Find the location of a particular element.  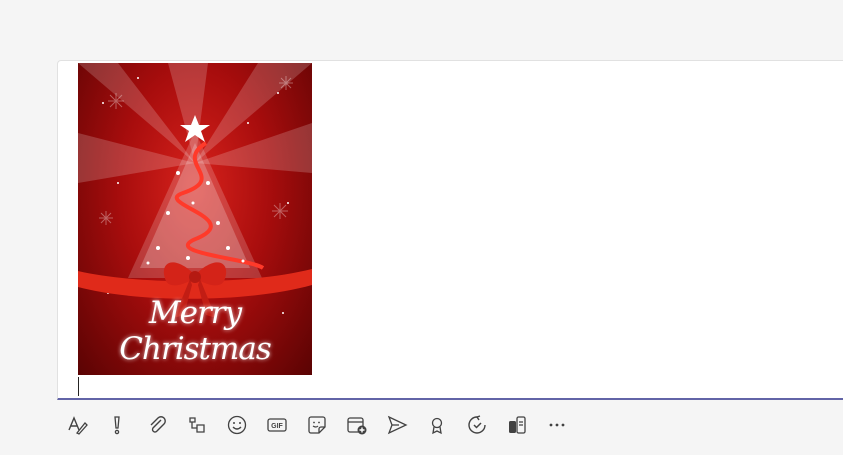

schedule-meeting-icon is located at coordinates (357, 426).